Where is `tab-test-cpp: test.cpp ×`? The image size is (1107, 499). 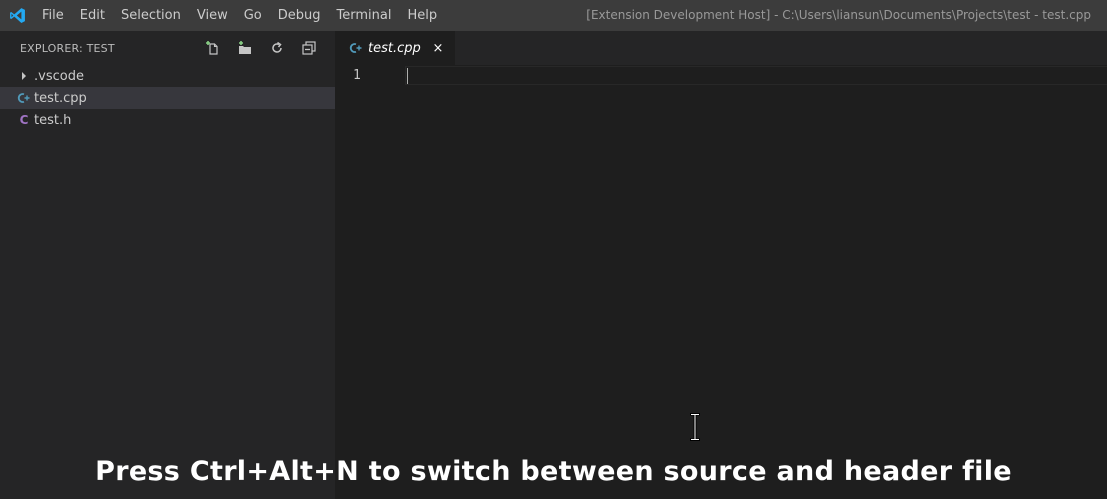 tab-test-cpp: test.cpp × is located at coordinates (395, 48).